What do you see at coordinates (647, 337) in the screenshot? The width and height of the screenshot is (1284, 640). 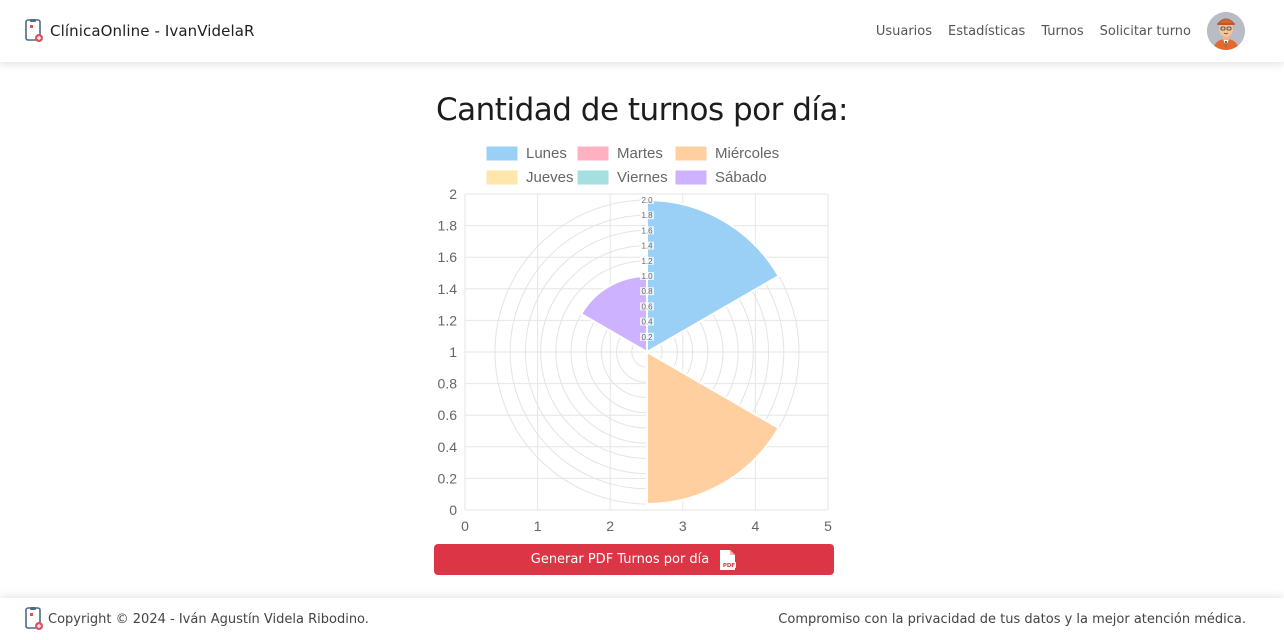 I see `radial-tick-label: 0.2` at bounding box center [647, 337].